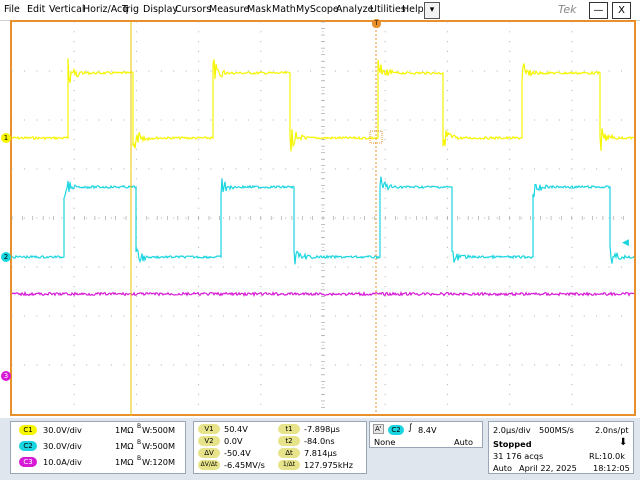  Describe the element at coordinates (209, 465) in the screenshot. I see `cursor-dvdt-badge: ΔV/Δt` at that location.